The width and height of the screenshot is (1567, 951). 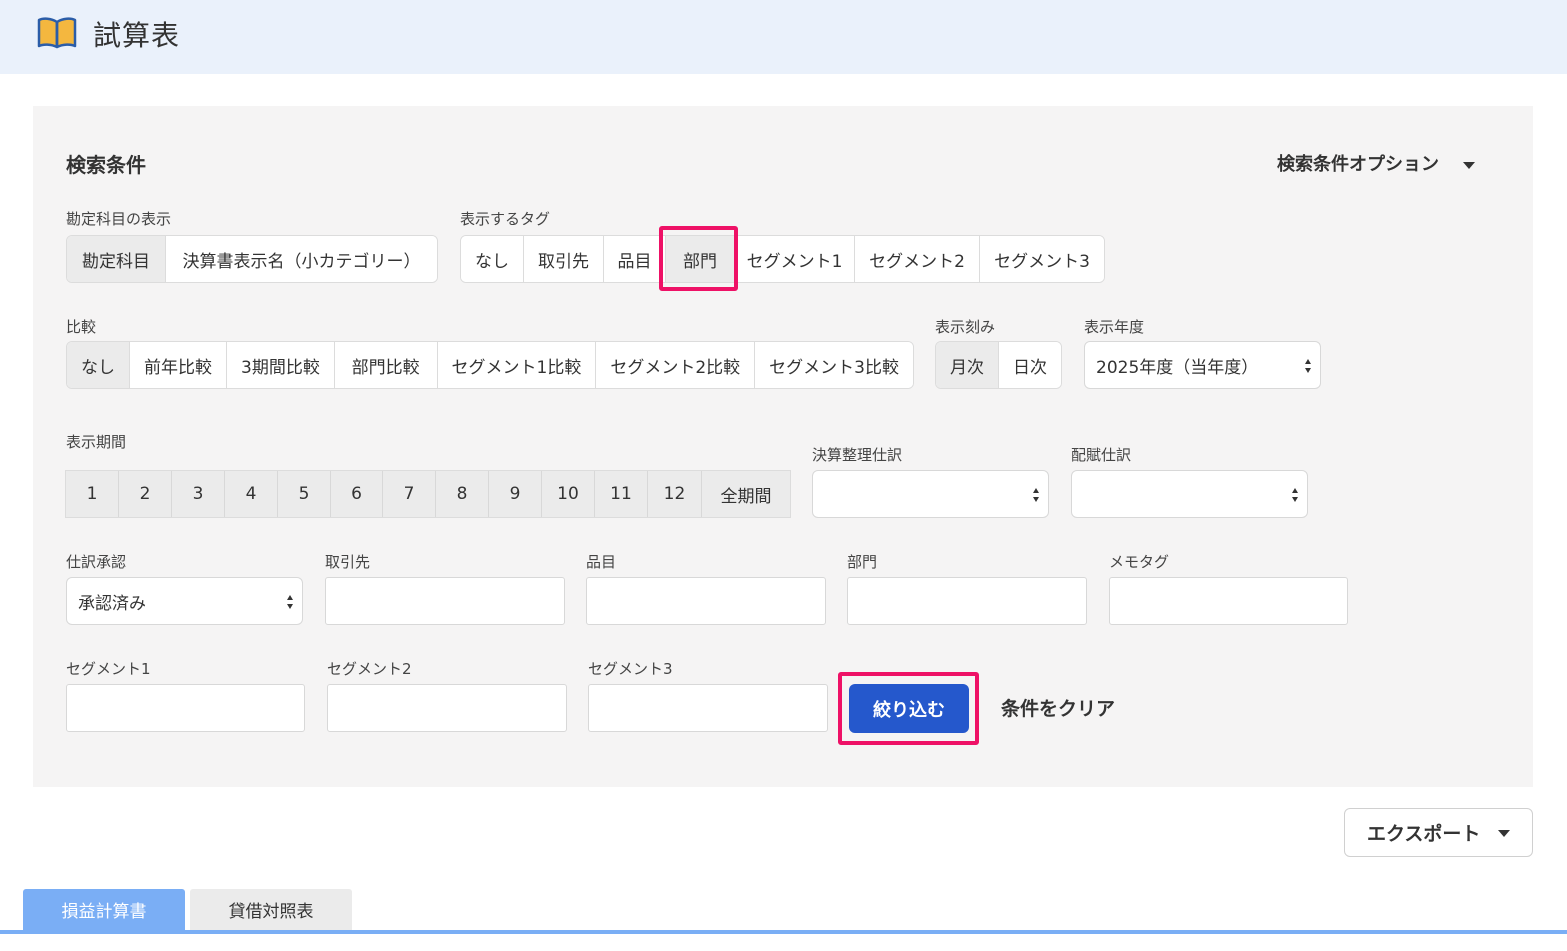 I want to click on period-1: 1, so click(x=92, y=494).